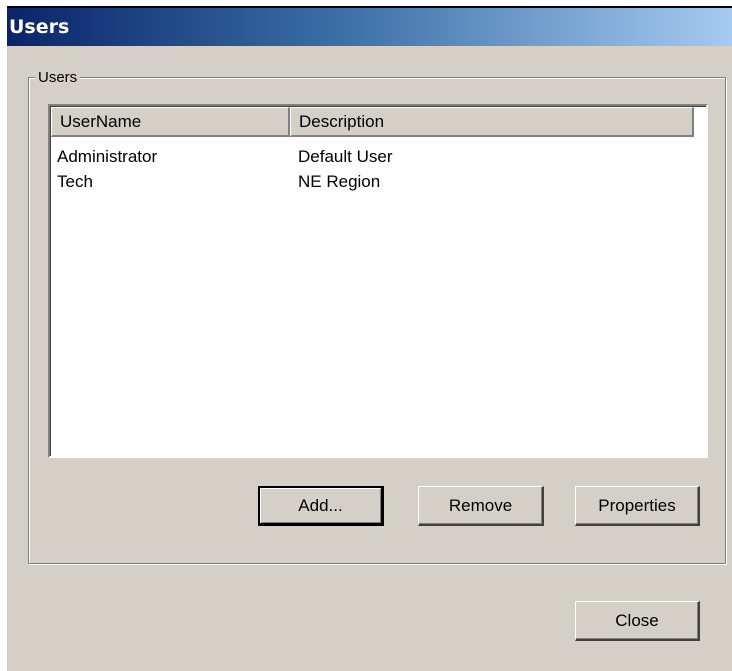 Image resolution: width=732 pixels, height=671 pixels. What do you see at coordinates (58, 78) in the screenshot?
I see `groupbox-label: Users` at bounding box center [58, 78].